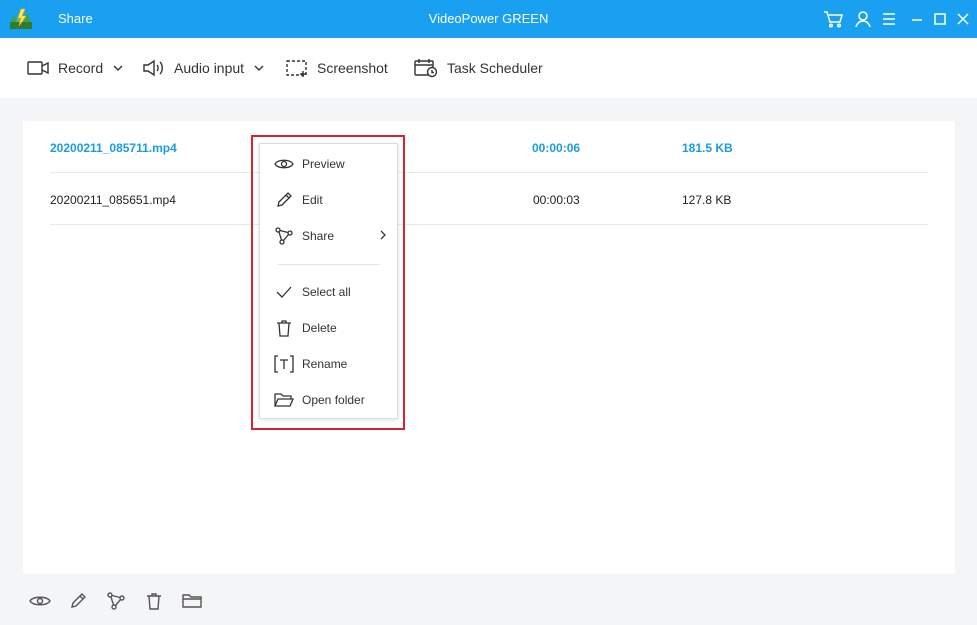 The image size is (977, 625). I want to click on audio-input-label: Audio input, so click(209, 68).